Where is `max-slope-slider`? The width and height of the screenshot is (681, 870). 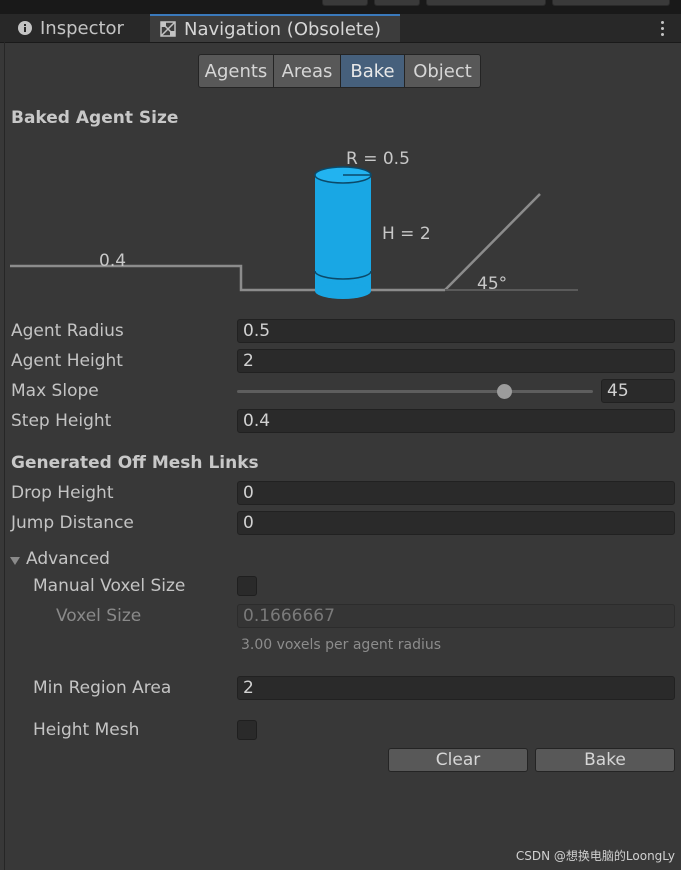 max-slope-slider is located at coordinates (415, 391).